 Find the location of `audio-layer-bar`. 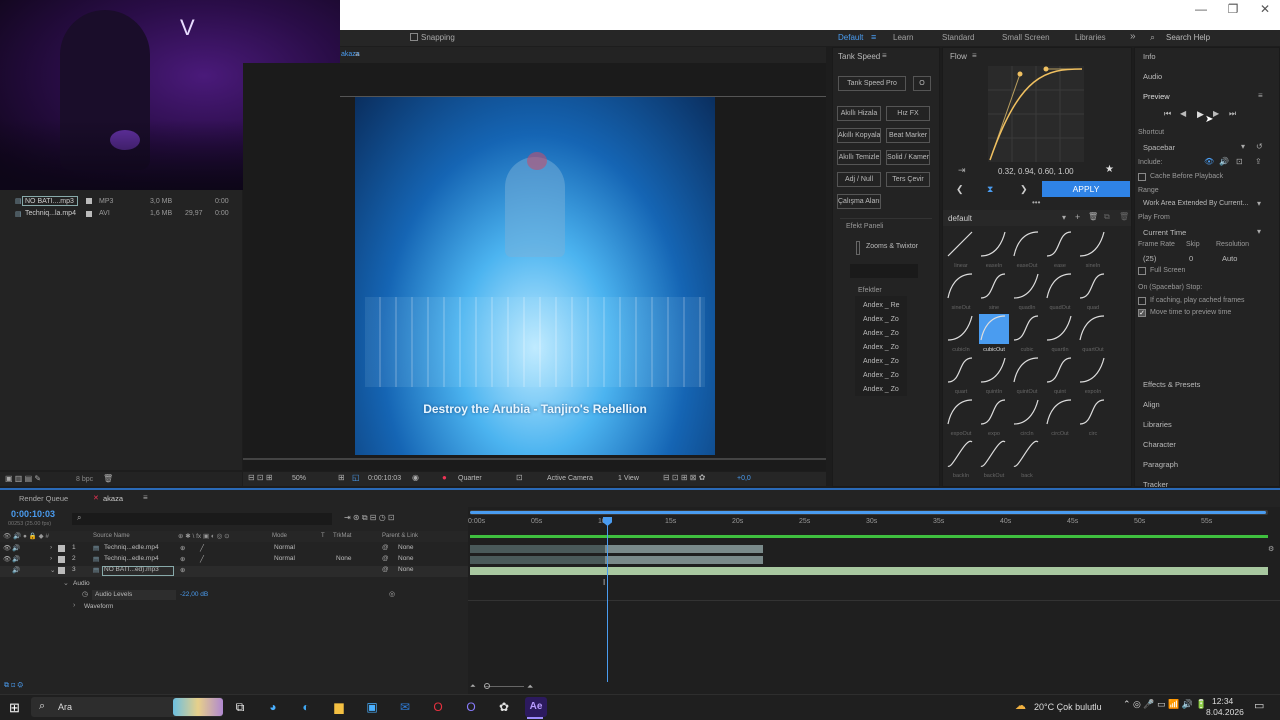

audio-layer-bar is located at coordinates (869, 571).